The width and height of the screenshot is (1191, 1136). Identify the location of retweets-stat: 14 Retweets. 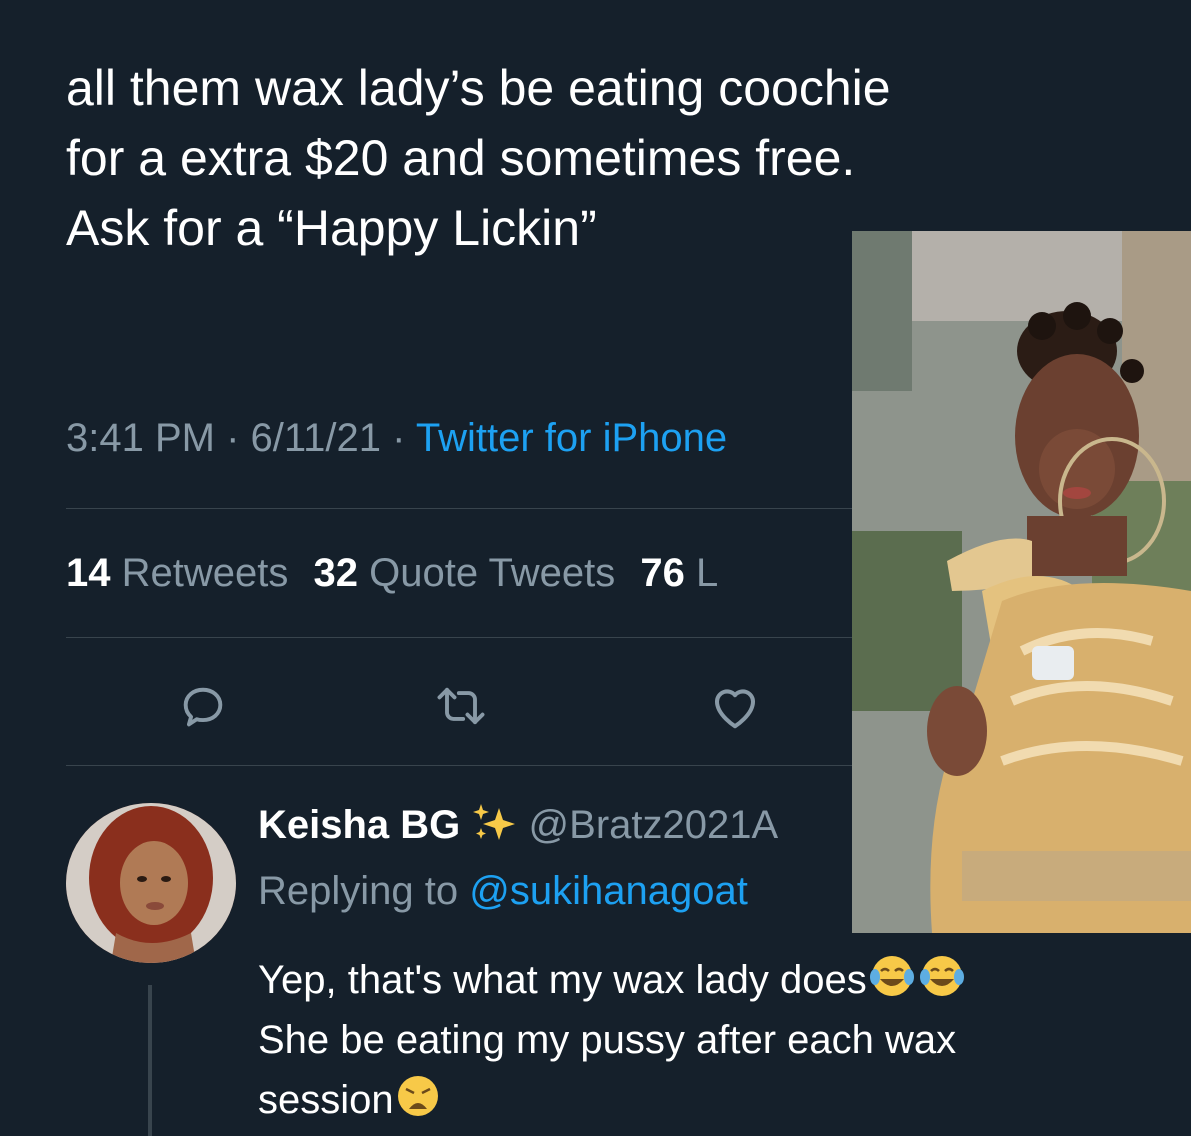
(177, 573).